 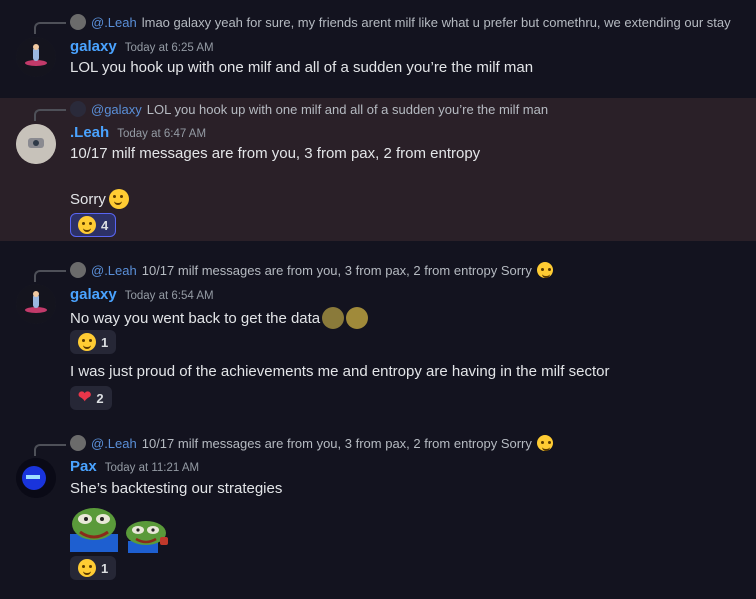 What do you see at coordinates (88, 199) in the screenshot?
I see `message-text: Sorry` at bounding box center [88, 199].